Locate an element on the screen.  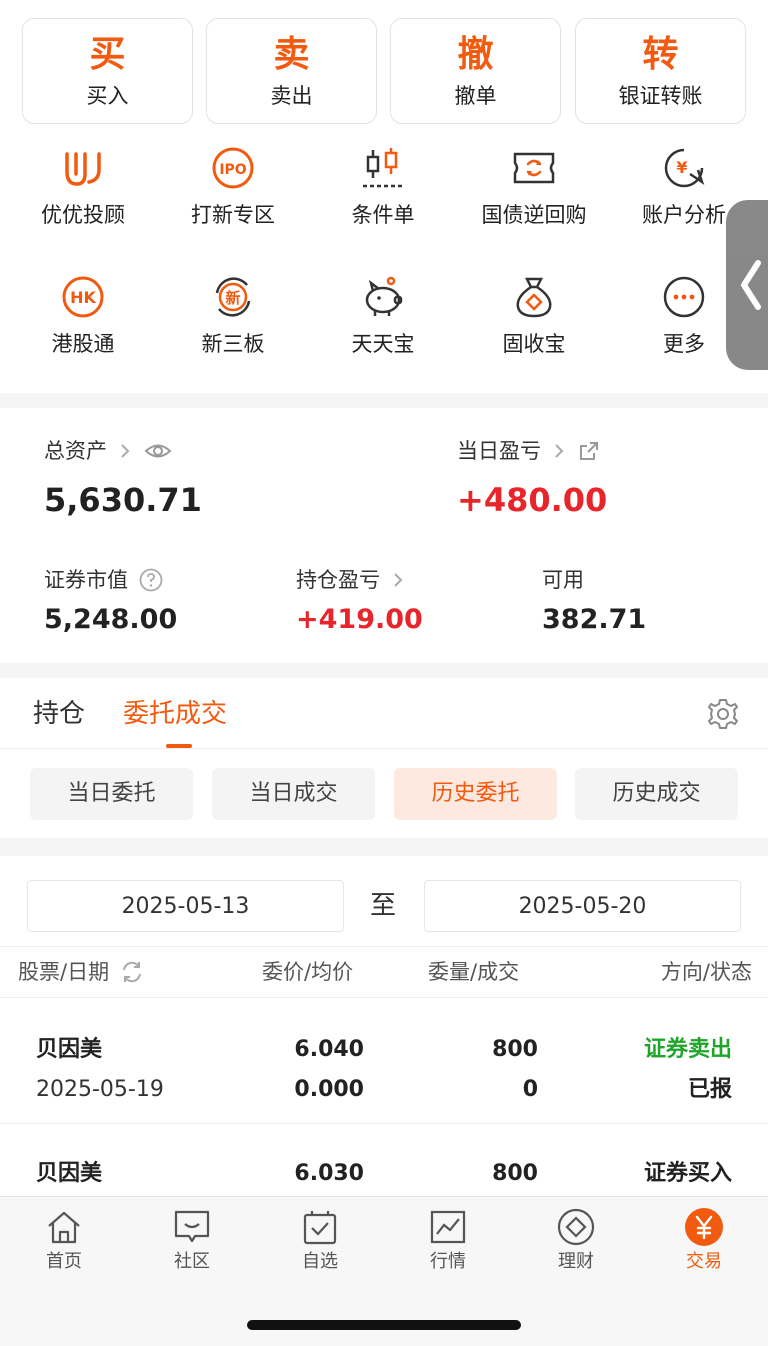
daily-pnl-link: 当日盈亏 is located at coordinates (529, 451).